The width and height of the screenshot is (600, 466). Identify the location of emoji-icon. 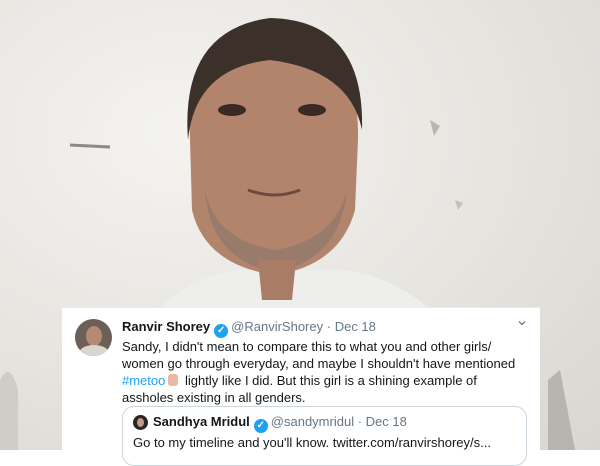
(173, 380).